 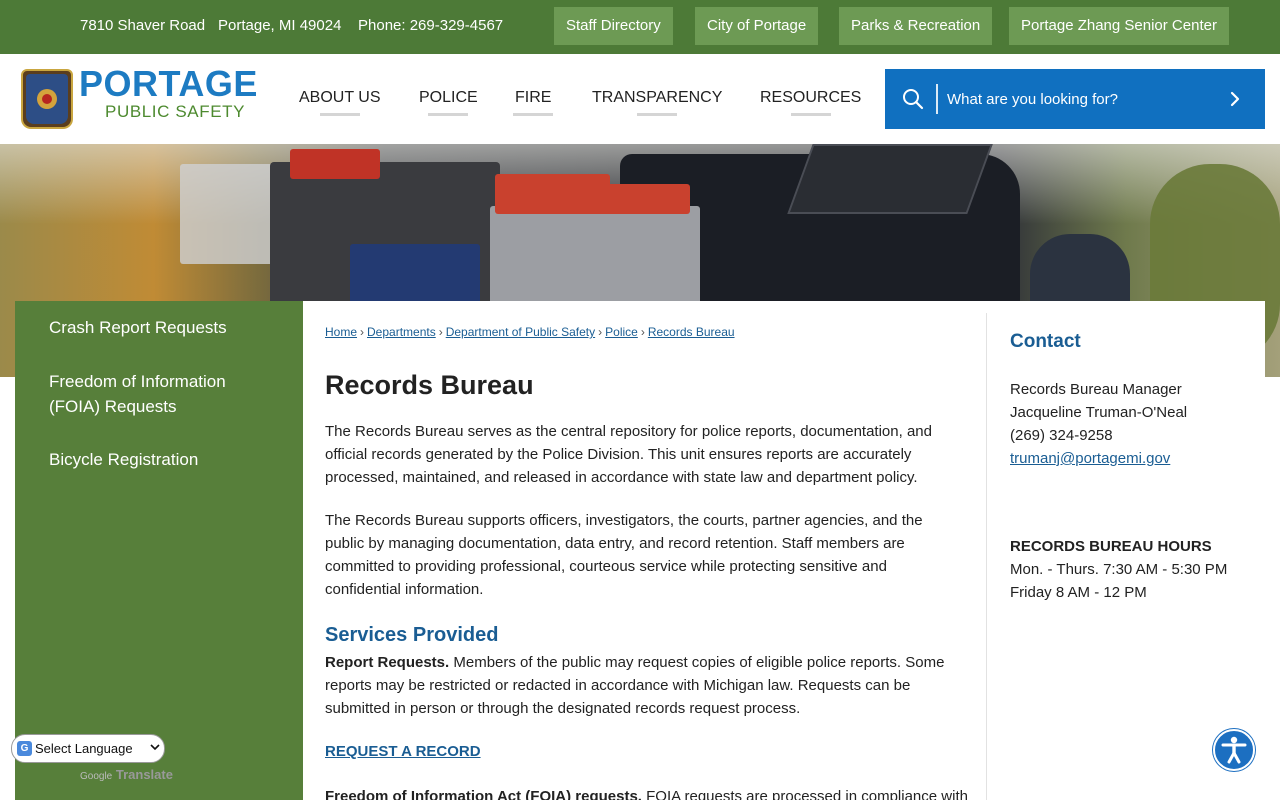 I want to click on sidenav-foia-requests: Freedom of Information (FOIA) Requests, so click(x=159, y=394).